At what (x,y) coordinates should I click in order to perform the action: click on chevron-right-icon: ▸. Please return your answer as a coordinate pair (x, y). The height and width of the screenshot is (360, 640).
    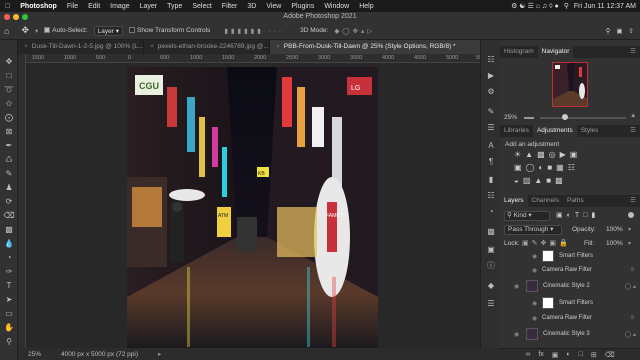
    Looking at the image, I should click on (159, 354).